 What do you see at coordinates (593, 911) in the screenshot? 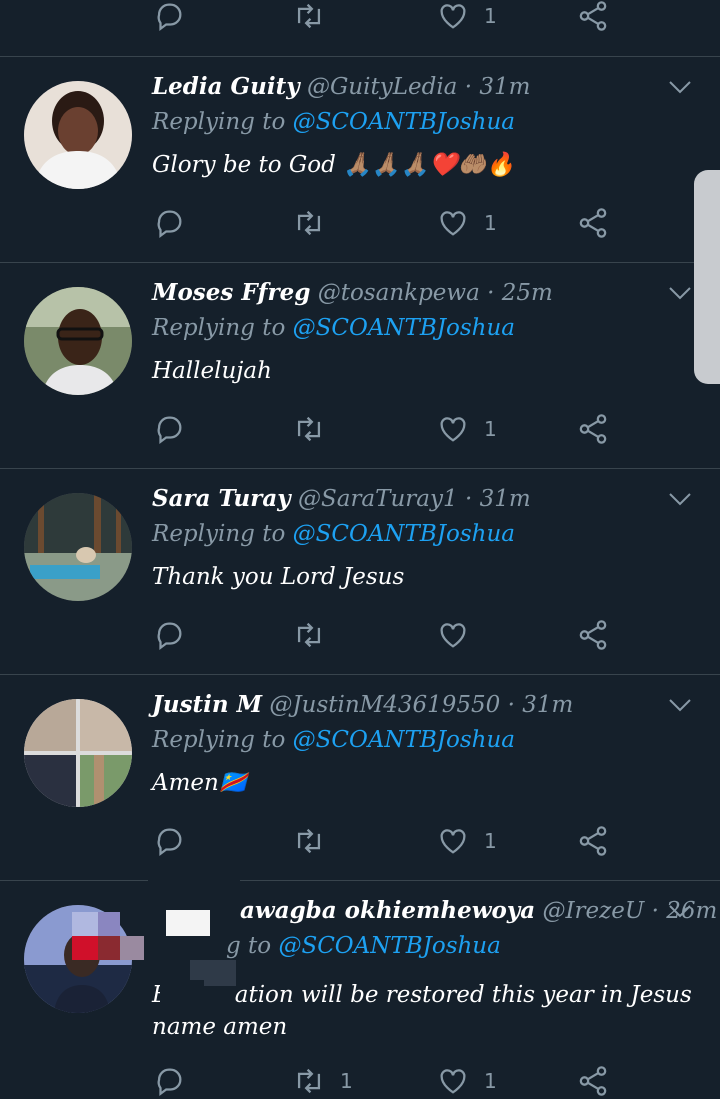
I see `user-handle: @IrezeU` at bounding box center [593, 911].